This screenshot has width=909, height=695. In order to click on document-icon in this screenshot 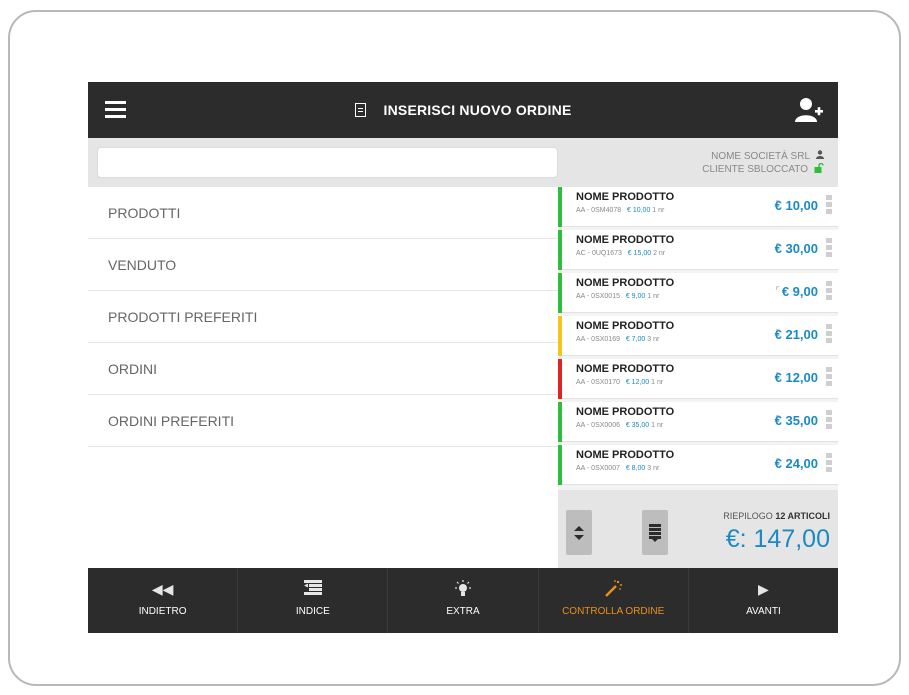, I will do `click(360, 110)`.